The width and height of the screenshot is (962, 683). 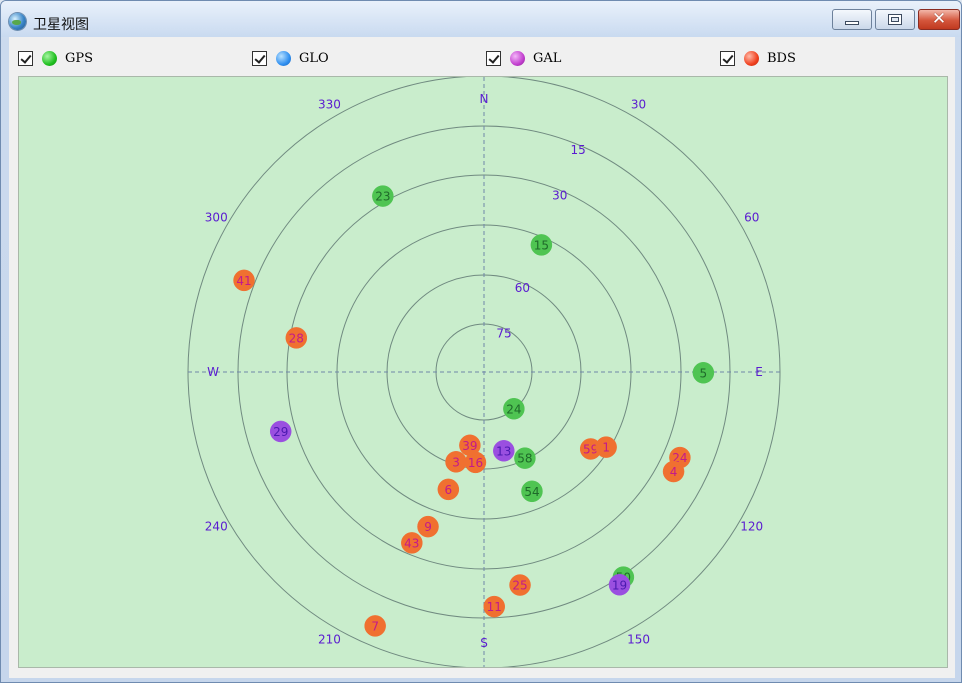 I want to click on azimuth-label-210: 210, so click(x=329, y=640).